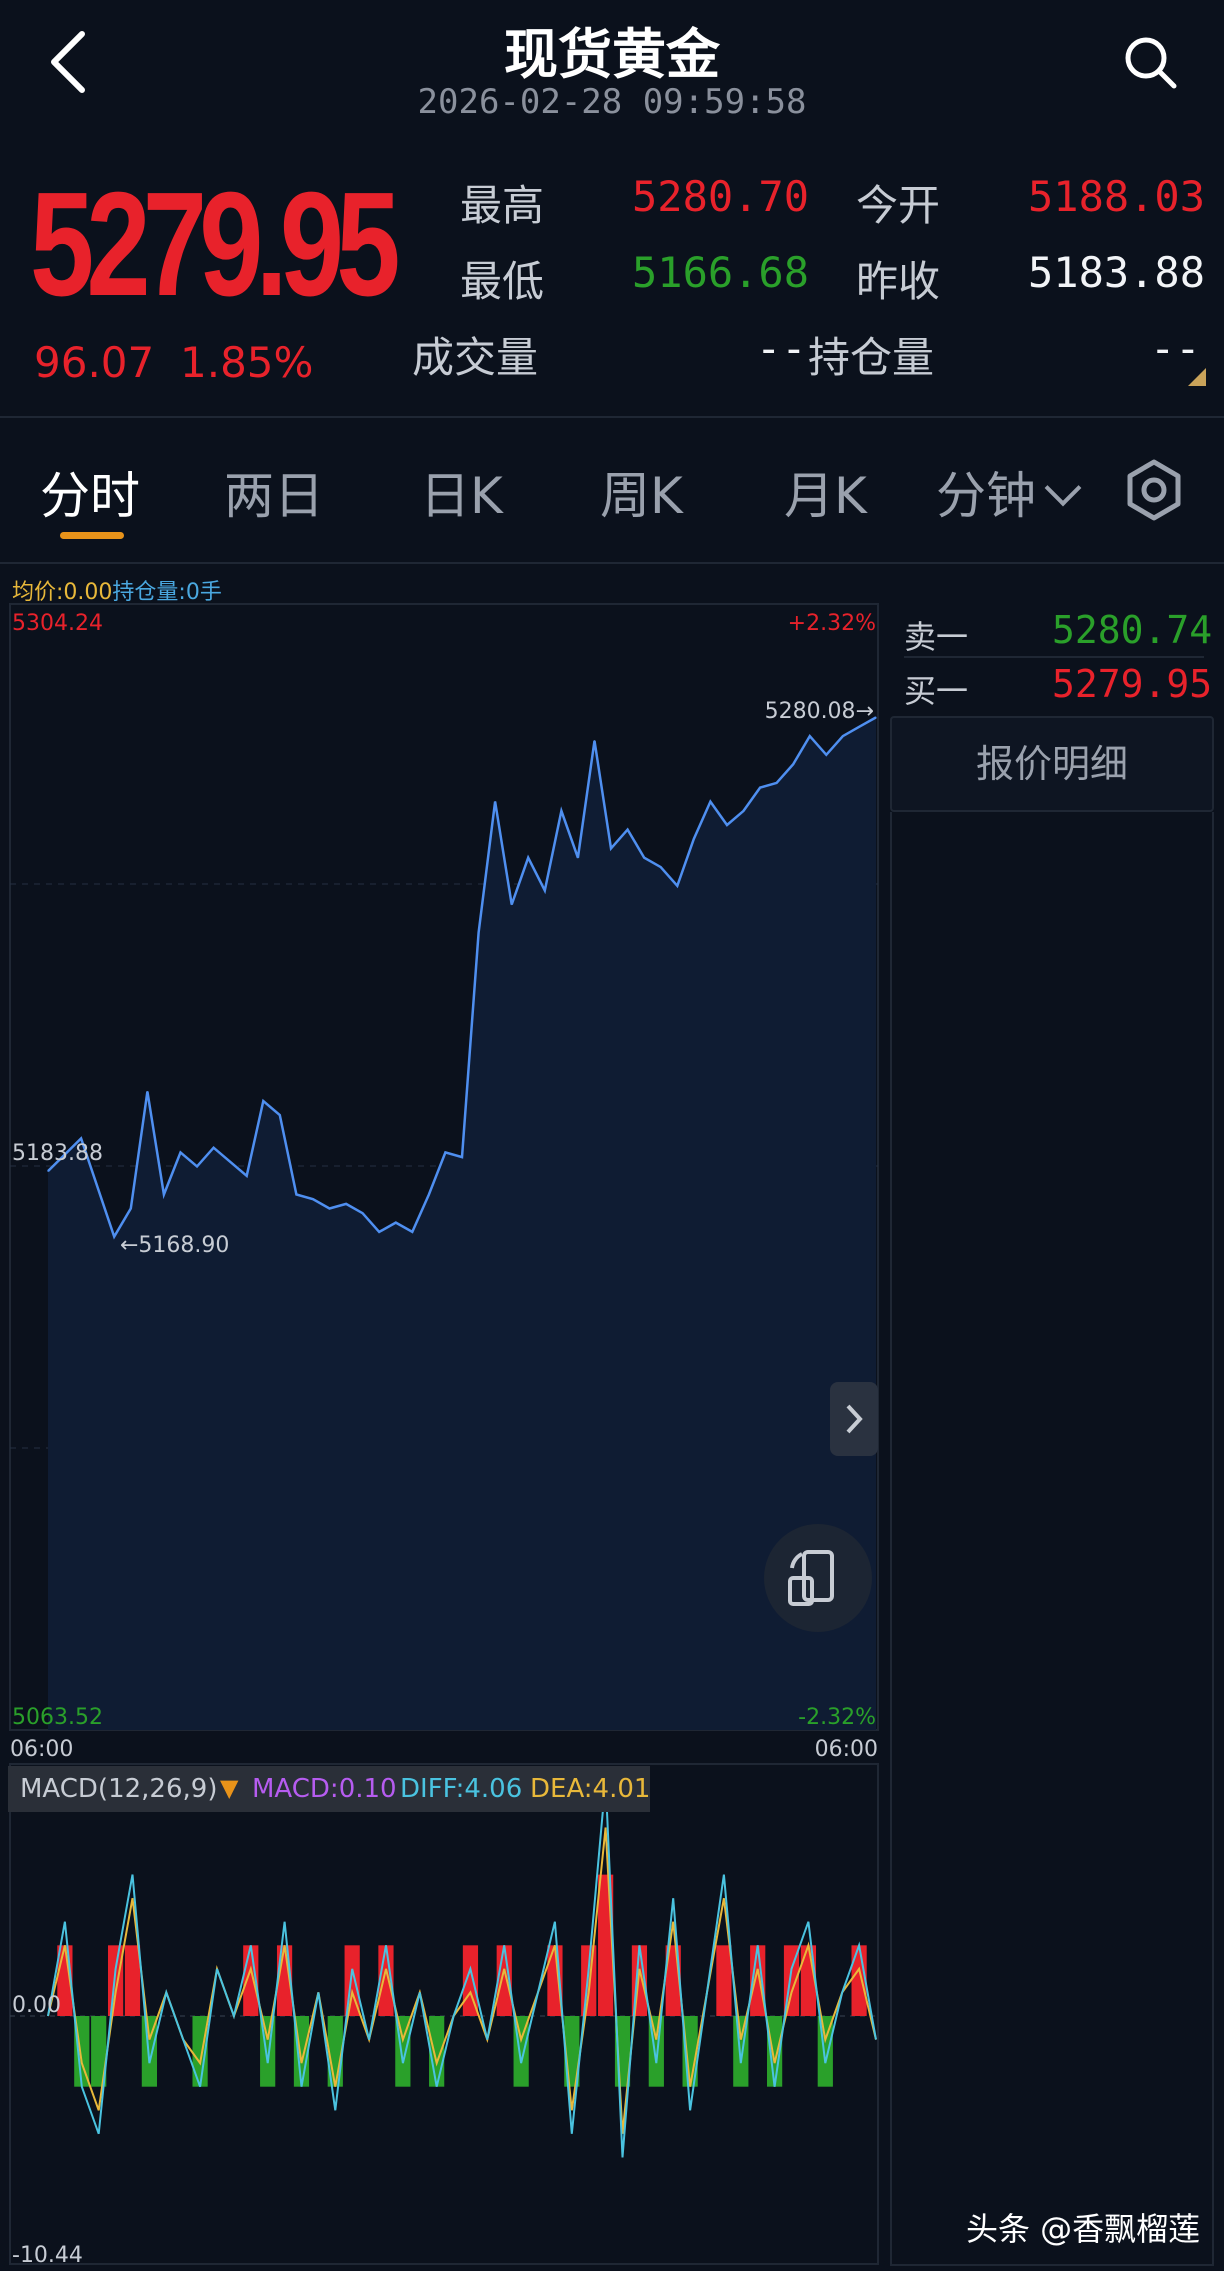 Image resolution: width=1224 pixels, height=2271 pixels. What do you see at coordinates (936, 691) in the screenshot?
I see `buy1-label: 买一` at bounding box center [936, 691].